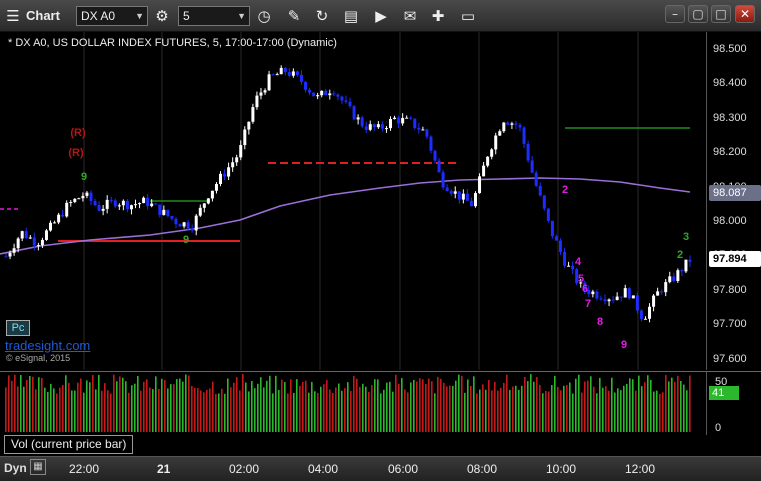 The image size is (761, 481). What do you see at coordinates (162, 16) in the screenshot?
I see `settings-gear-icon: ⚙` at bounding box center [162, 16].